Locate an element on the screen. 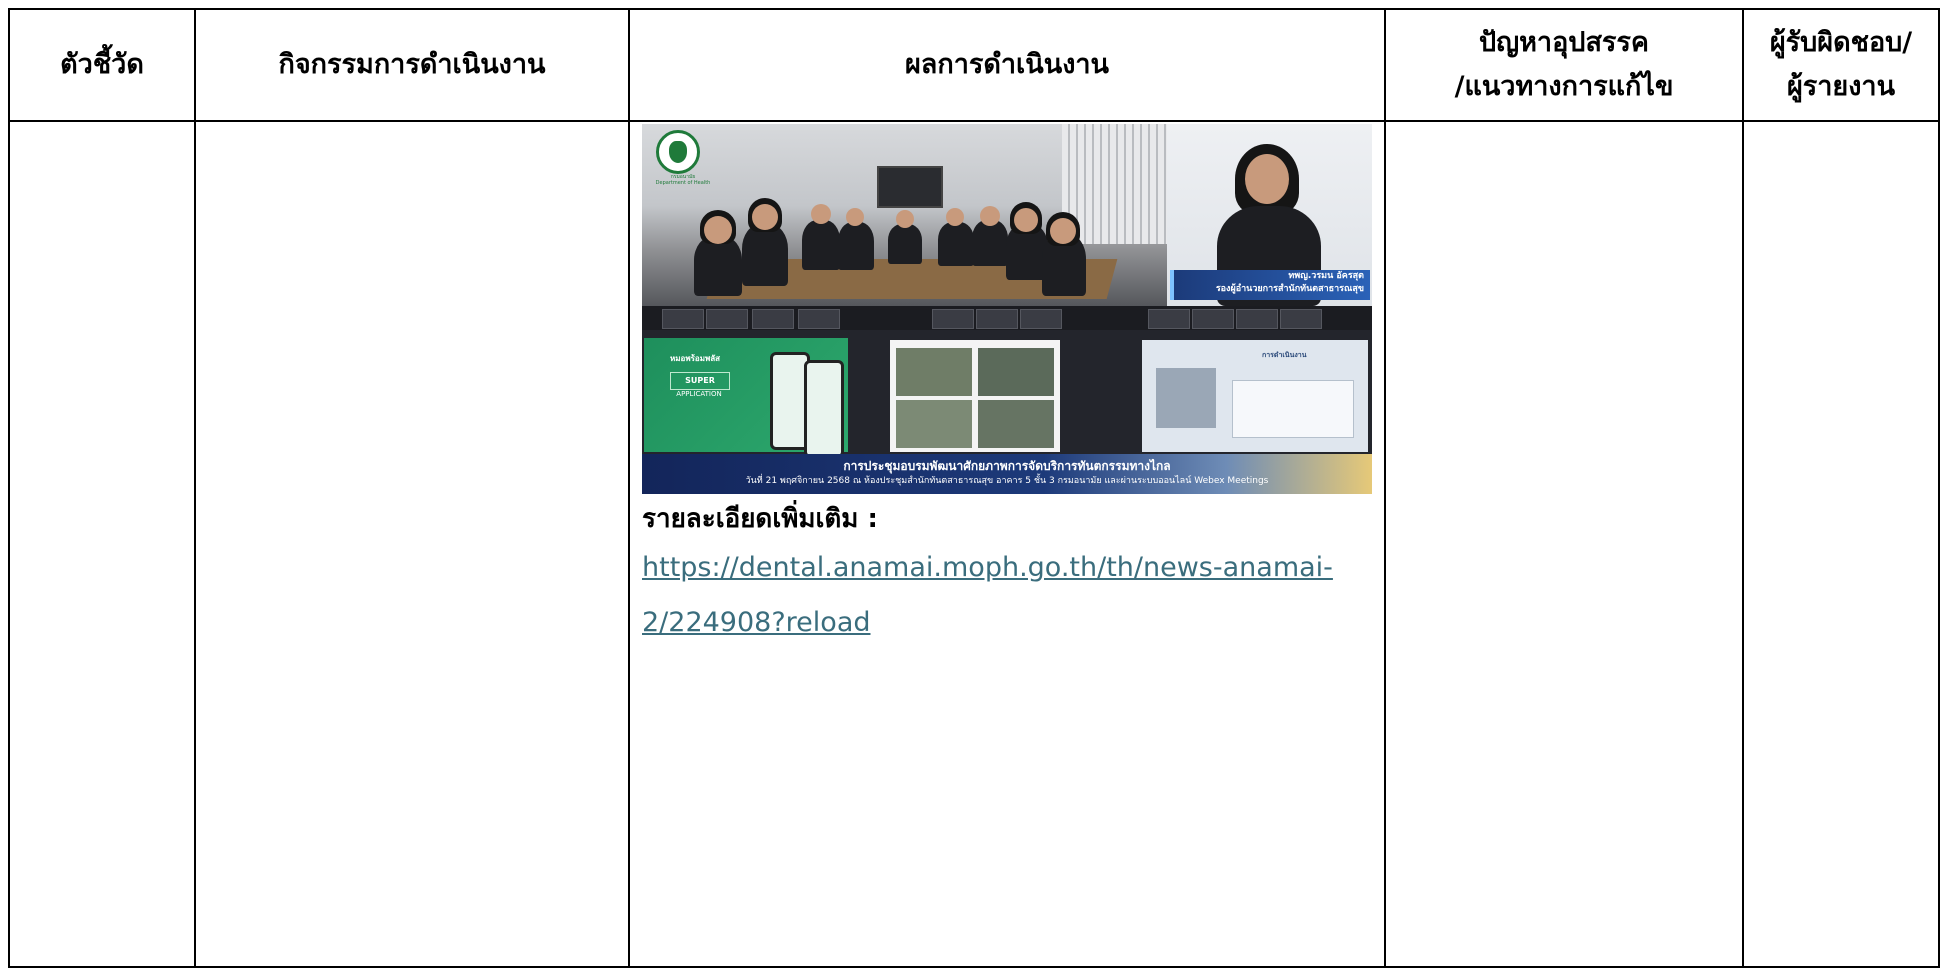  photo-collage-slide is located at coordinates (975, 396).